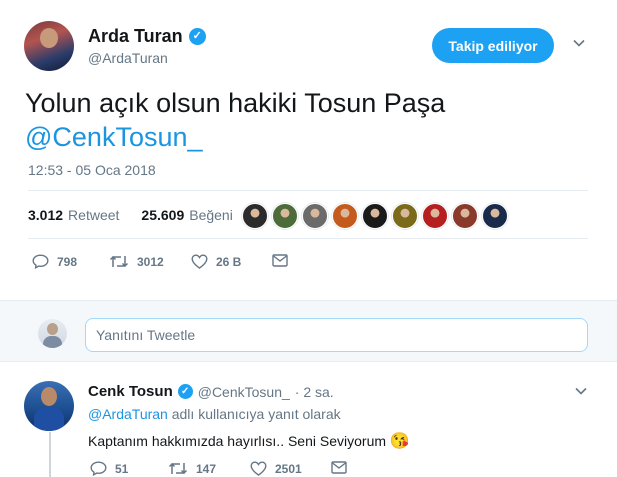 The image size is (617, 477). What do you see at coordinates (162, 215) in the screenshot?
I see `like-count: 25.609` at bounding box center [162, 215].